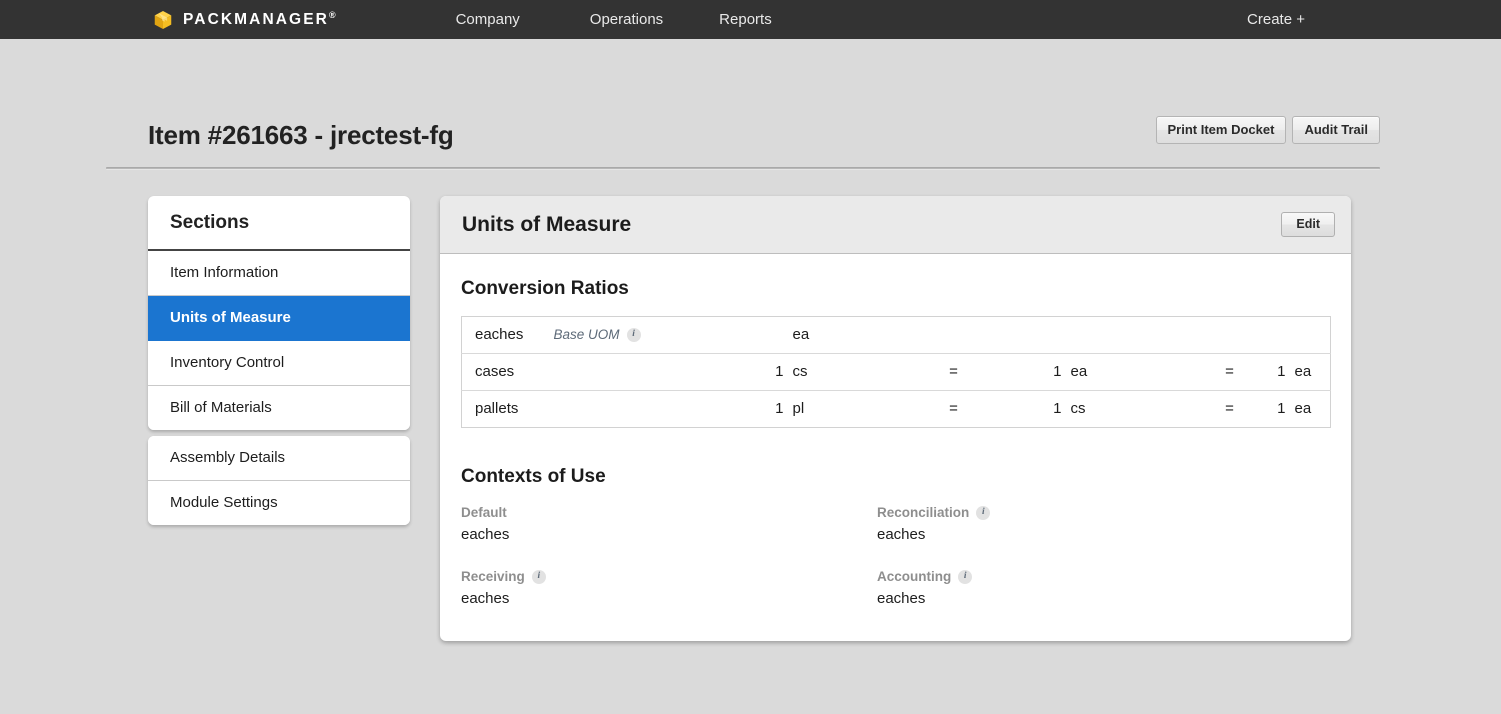  I want to click on context-label: Reconciliation i, so click(1103, 512).